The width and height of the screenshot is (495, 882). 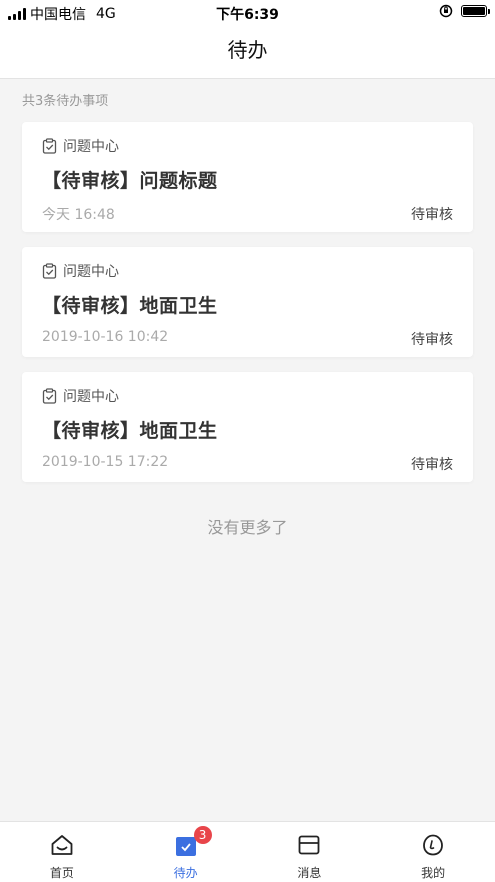 I want to click on tab-profile: 我的, so click(x=433, y=852).